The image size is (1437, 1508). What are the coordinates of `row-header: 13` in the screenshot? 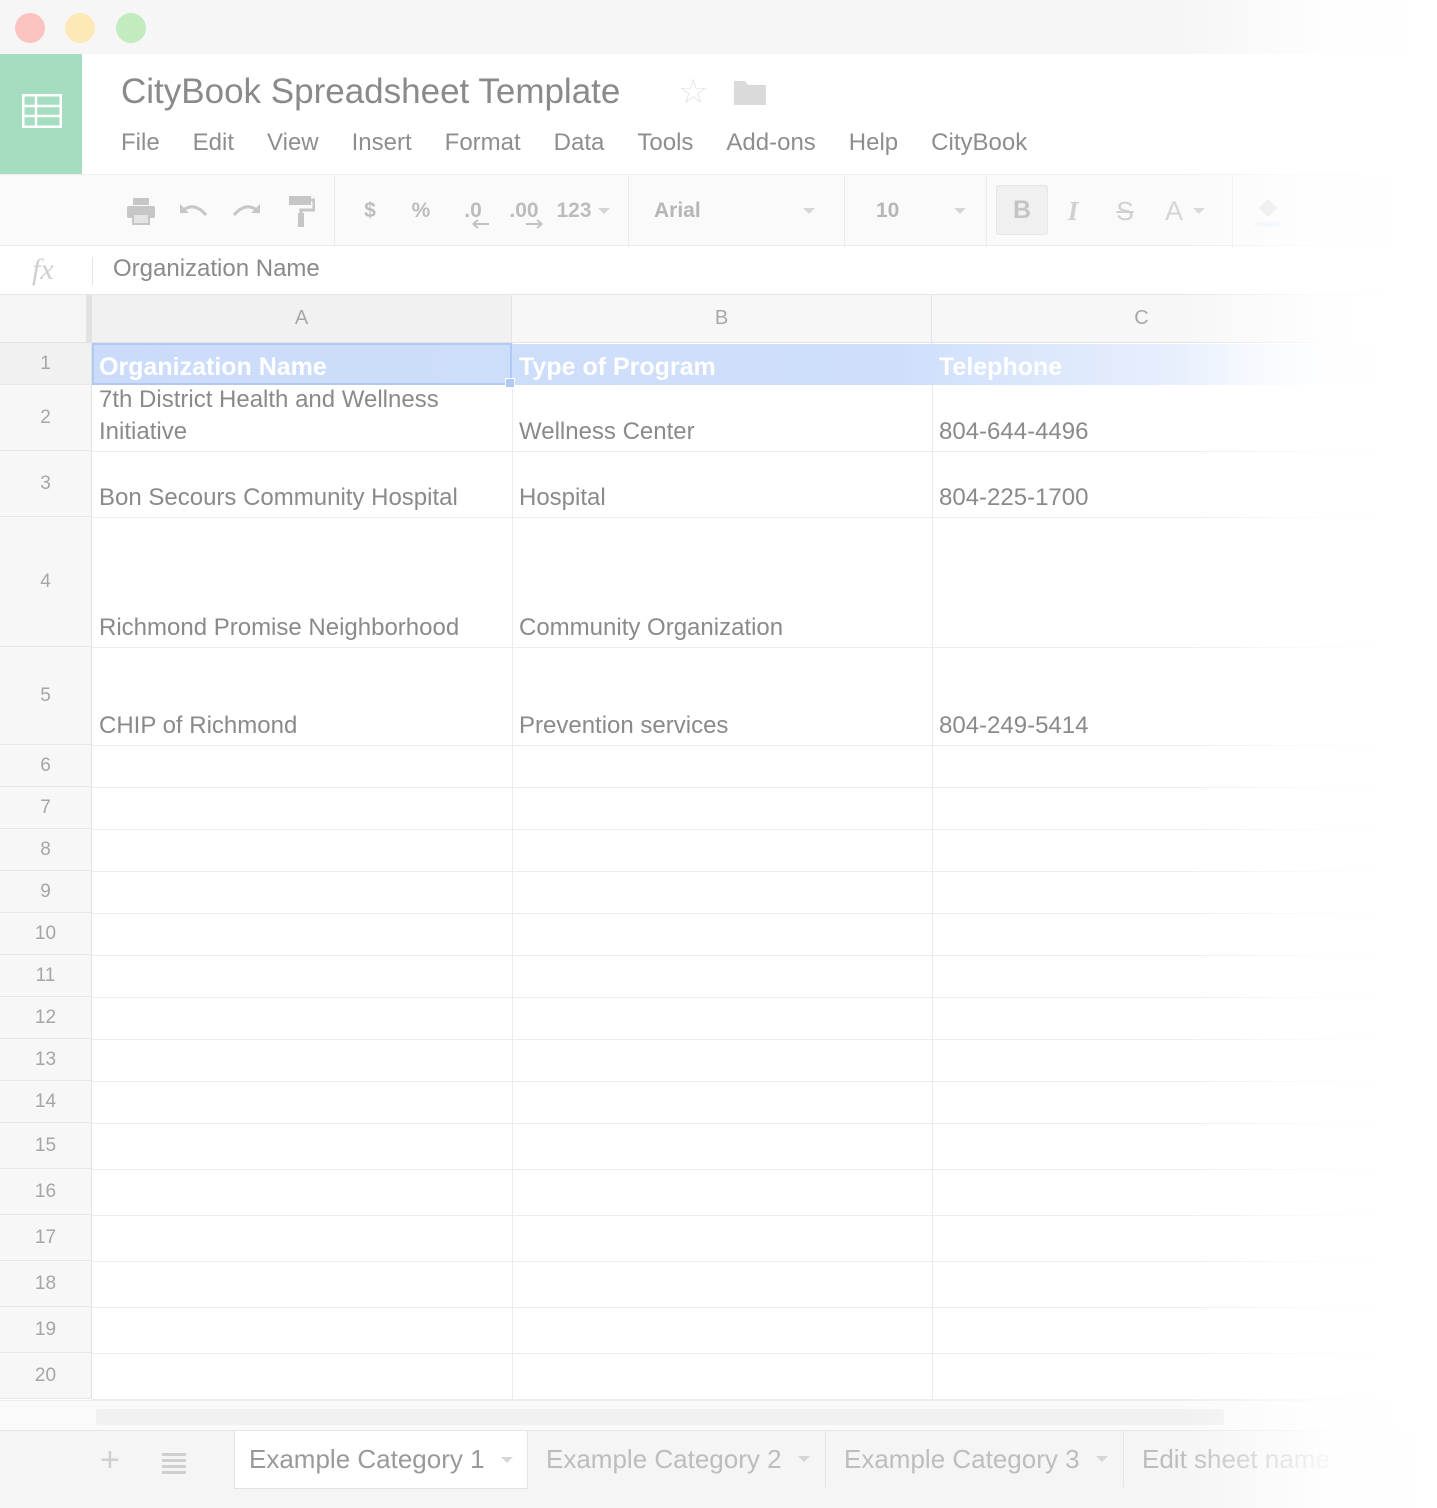 It's located at (46, 1060).